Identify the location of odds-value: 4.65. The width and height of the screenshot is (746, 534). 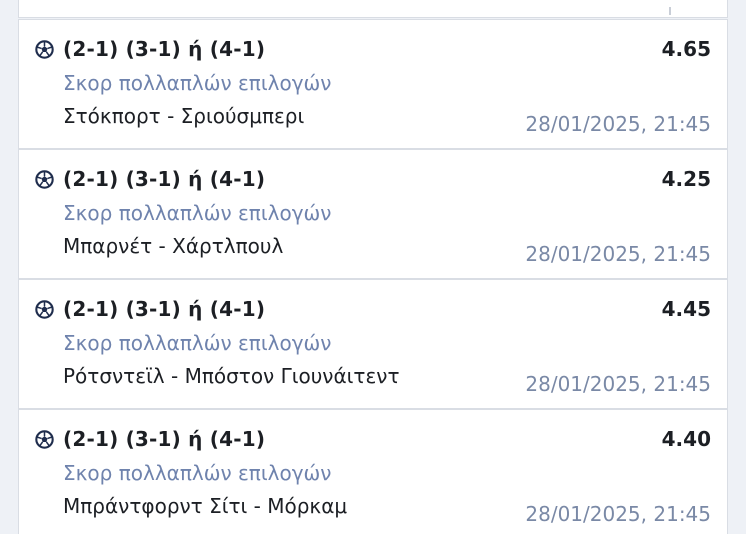
(686, 49).